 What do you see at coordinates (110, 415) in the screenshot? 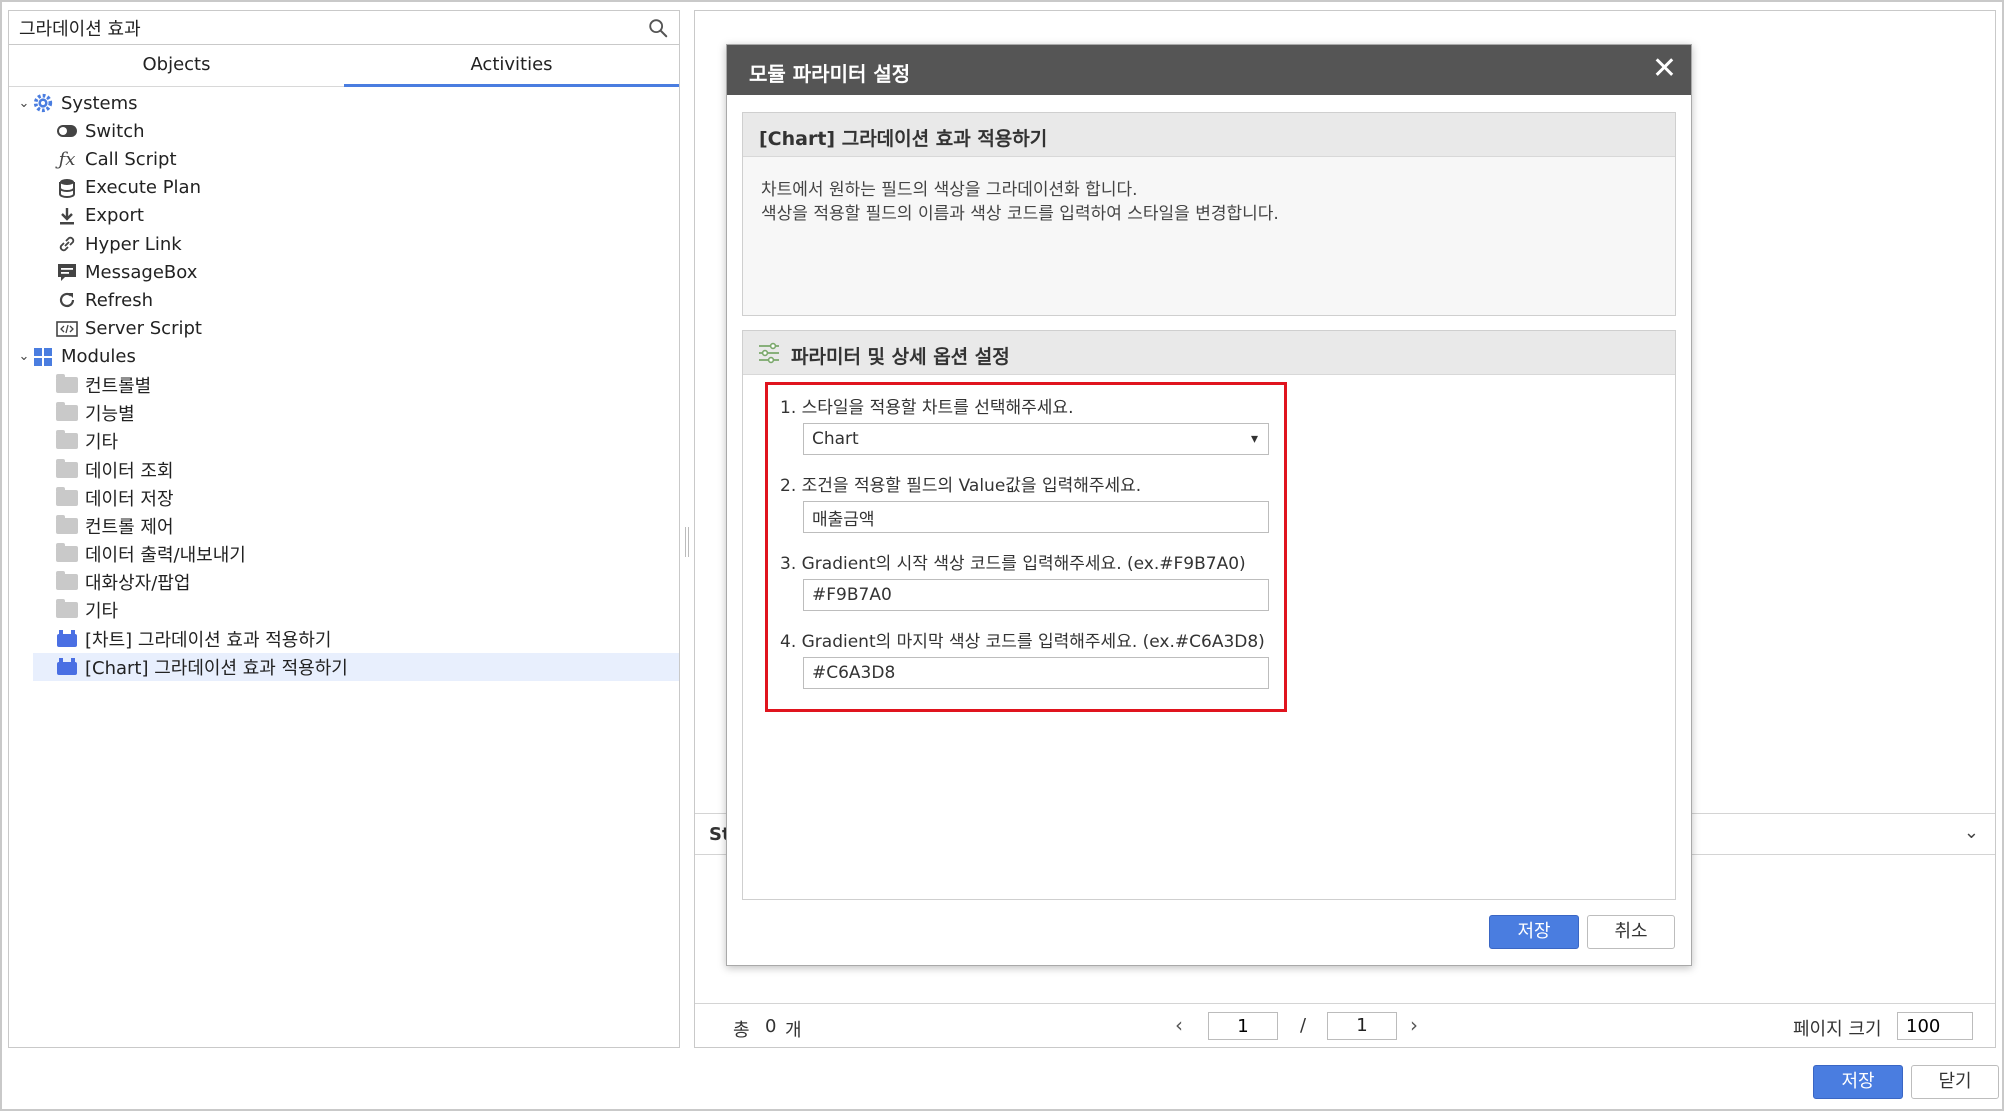
I see `tree-folder-label: 기능별` at bounding box center [110, 415].